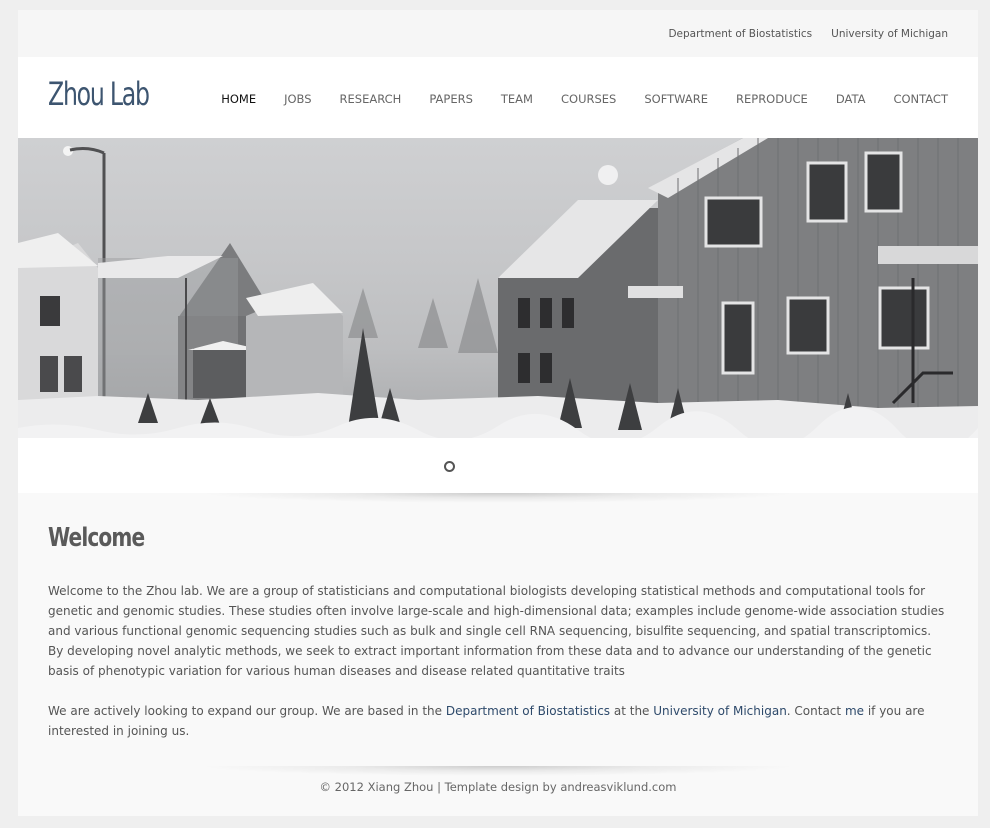 The height and width of the screenshot is (828, 990). What do you see at coordinates (772, 99) in the screenshot?
I see `nav-reproduce: REPRODUCE` at bounding box center [772, 99].